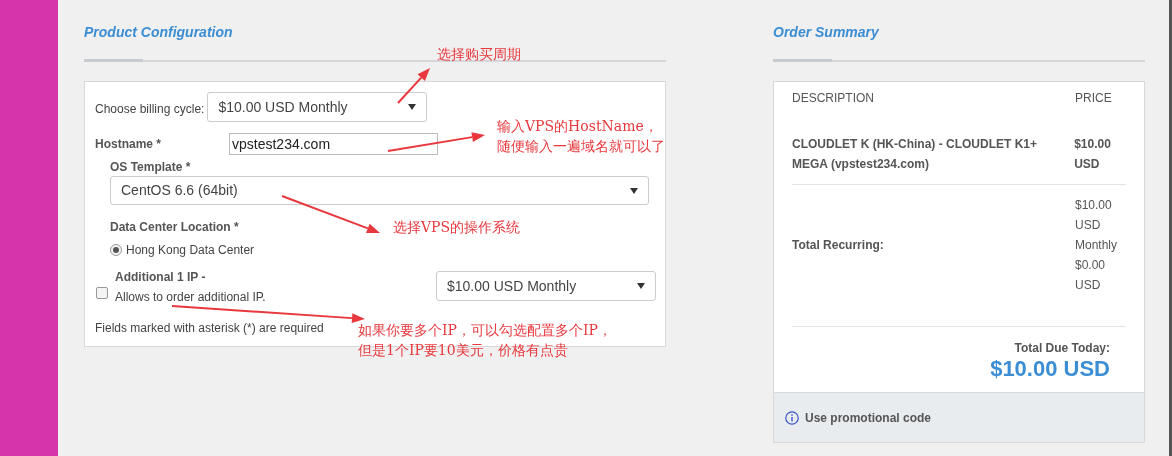 The width and height of the screenshot is (1172, 456). Describe the element at coordinates (838, 245) in the screenshot. I see `total-recurring-label: Total Recurring:` at that location.